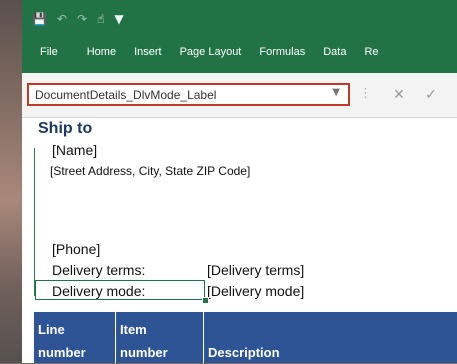 Image resolution: width=457 pixels, height=364 pixels. I want to click on enter-icon: ✓, so click(431, 95).